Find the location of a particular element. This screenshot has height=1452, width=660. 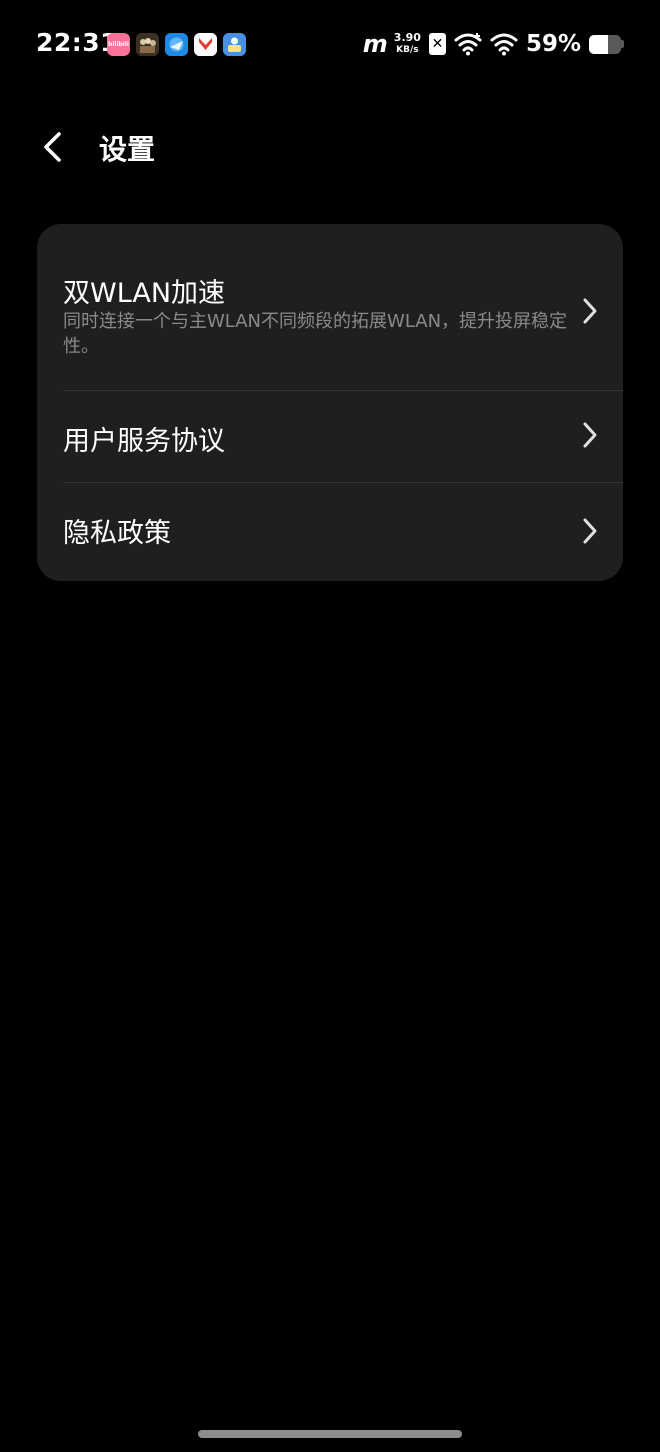

no-sim-icon: ✕ is located at coordinates (437, 44).